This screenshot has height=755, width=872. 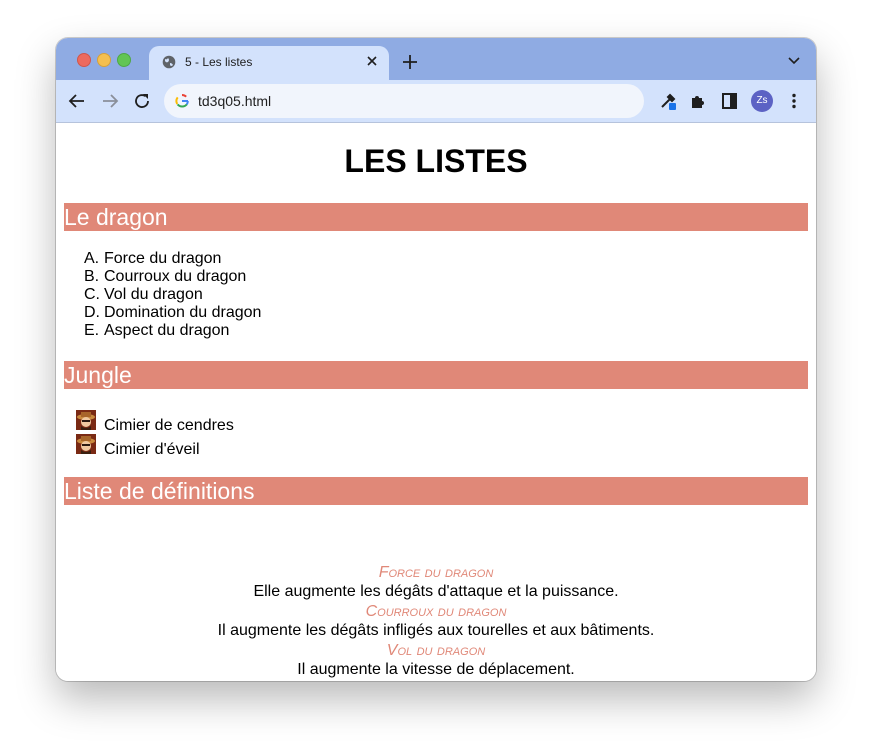 What do you see at coordinates (234, 101) in the screenshot?
I see `url-text: td3q05.html` at bounding box center [234, 101].